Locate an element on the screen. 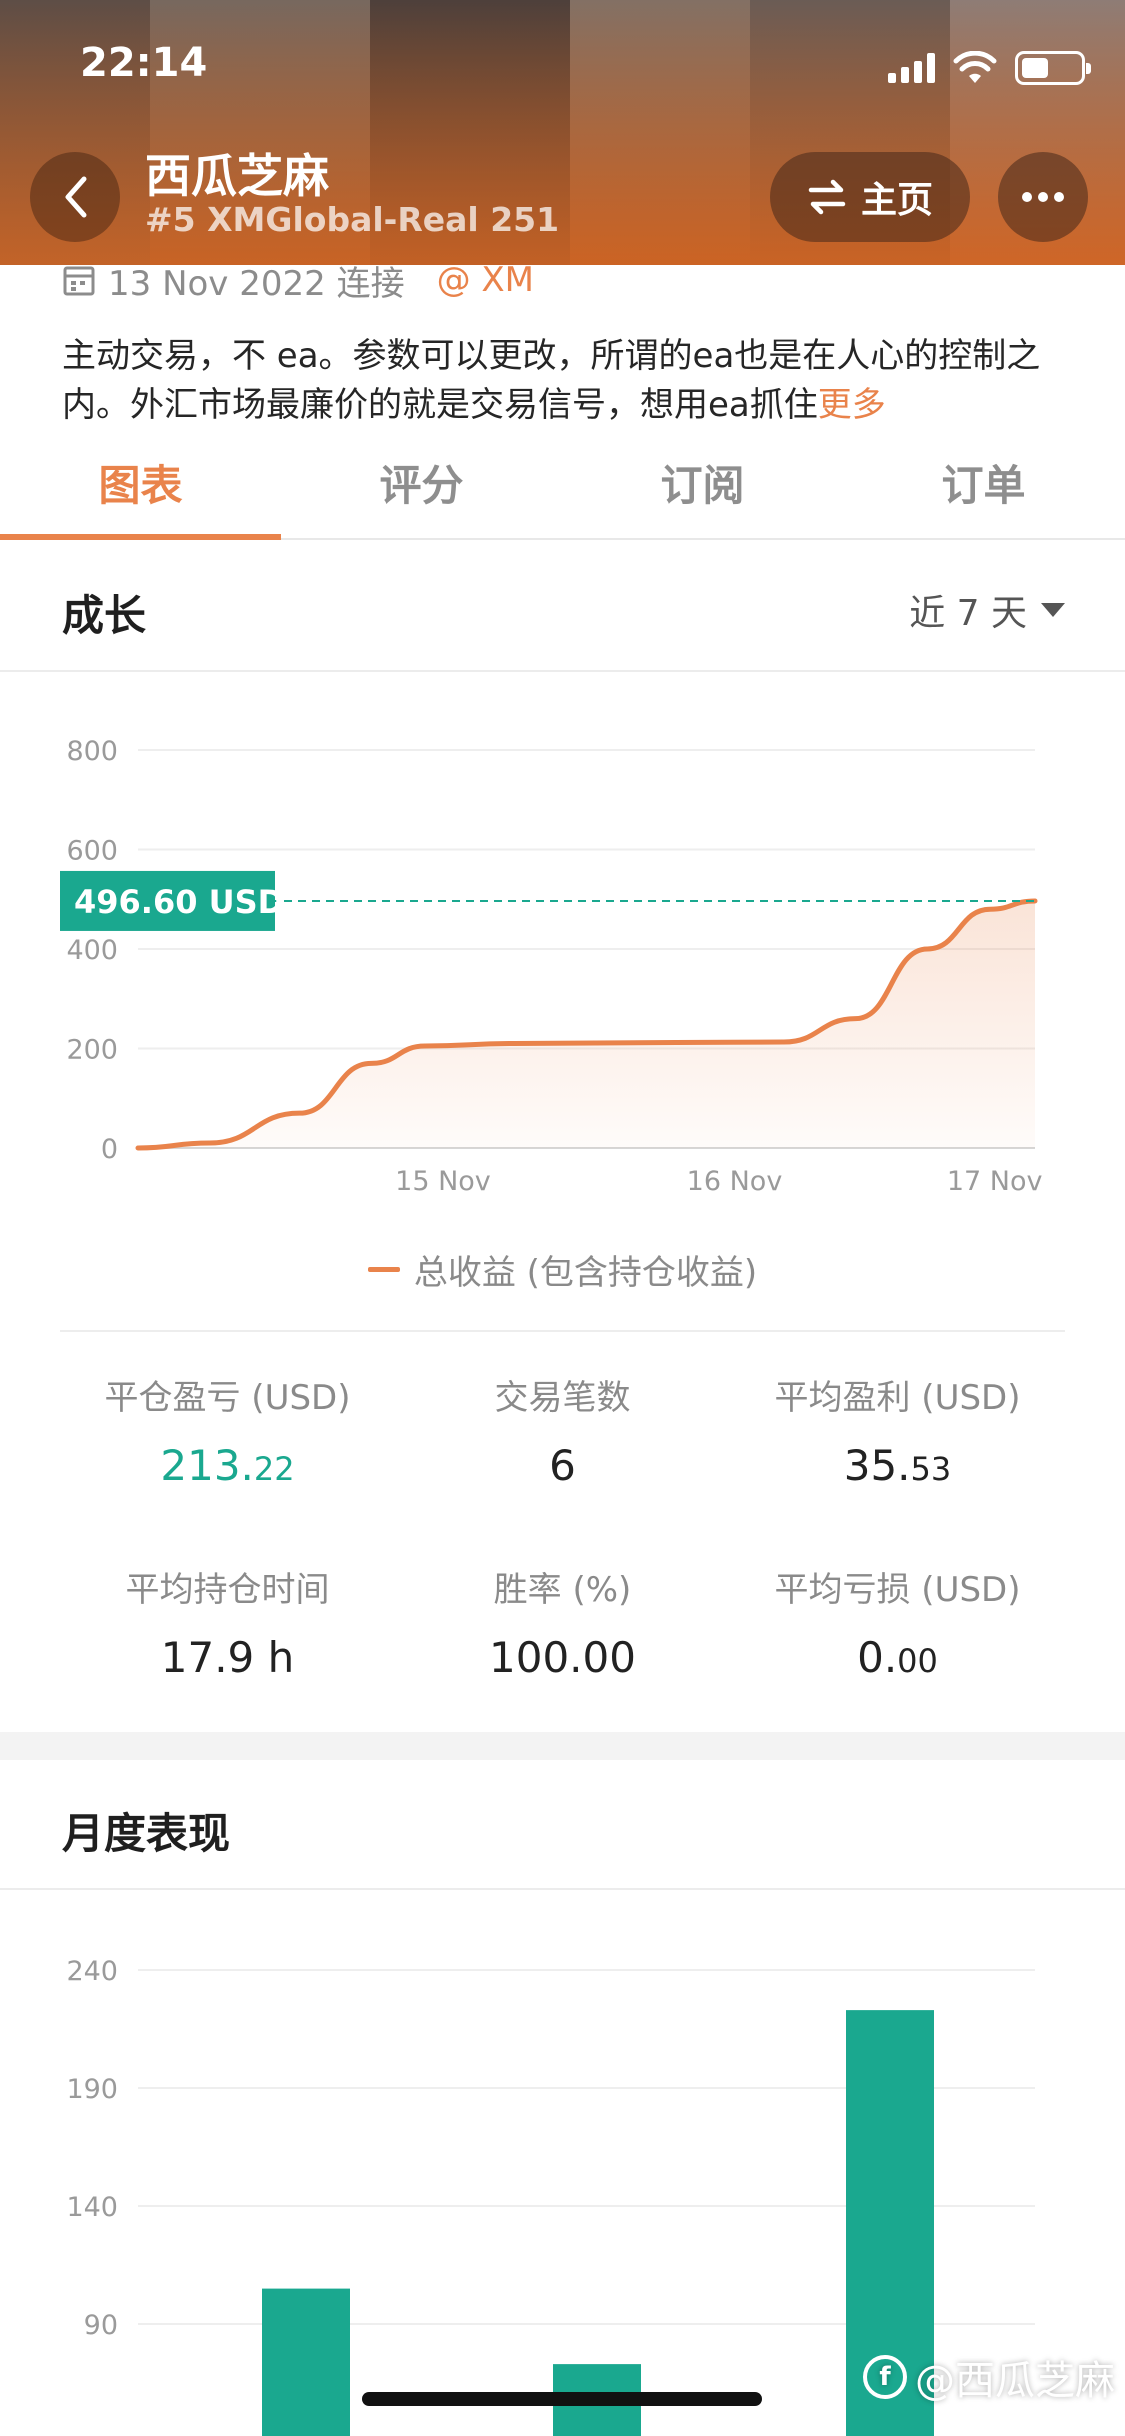 This screenshot has width=1125, height=2436. more-options-button is located at coordinates (1043, 197).